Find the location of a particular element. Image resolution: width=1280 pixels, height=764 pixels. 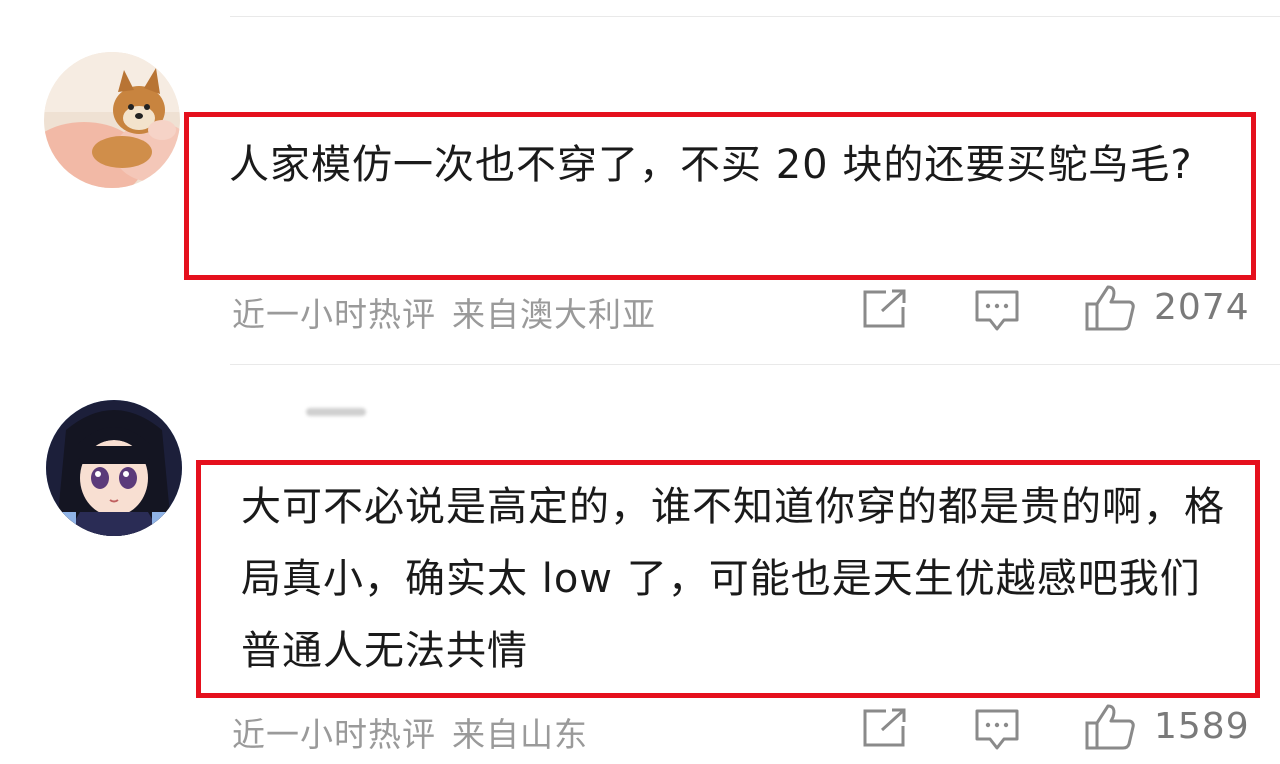

shiba-dog-avatar is located at coordinates (112, 120).